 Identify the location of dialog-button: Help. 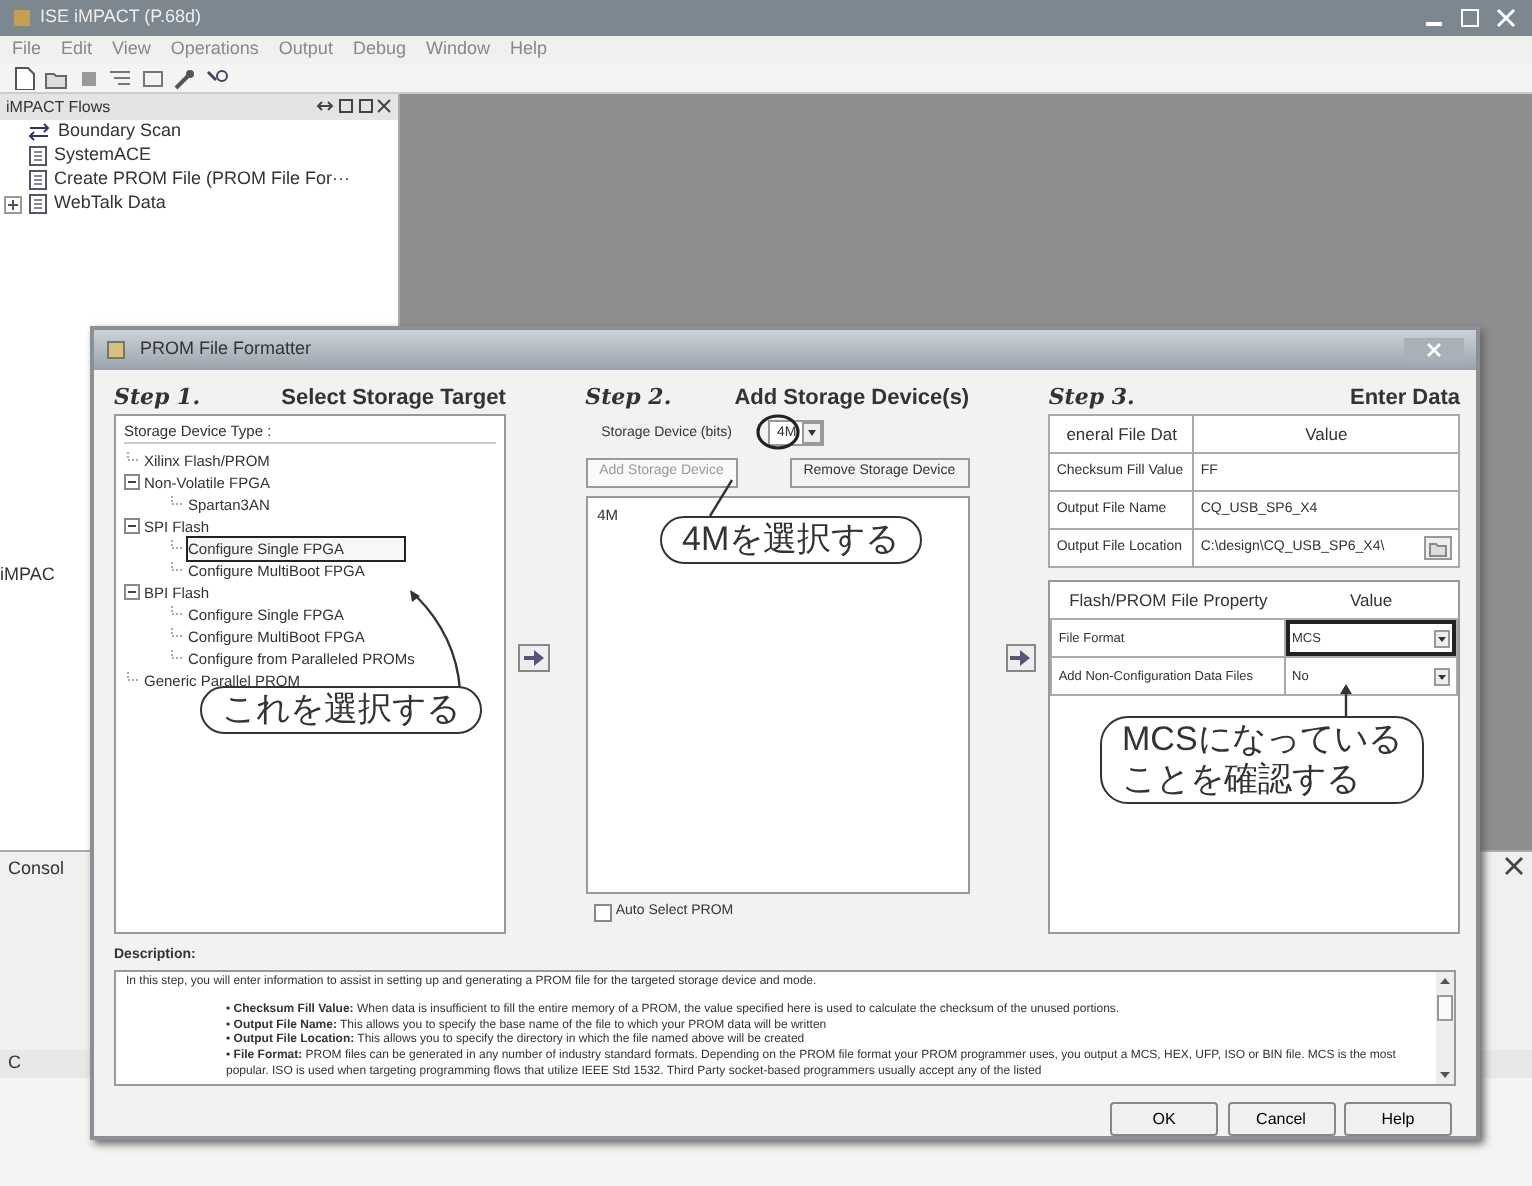
(1398, 1119).